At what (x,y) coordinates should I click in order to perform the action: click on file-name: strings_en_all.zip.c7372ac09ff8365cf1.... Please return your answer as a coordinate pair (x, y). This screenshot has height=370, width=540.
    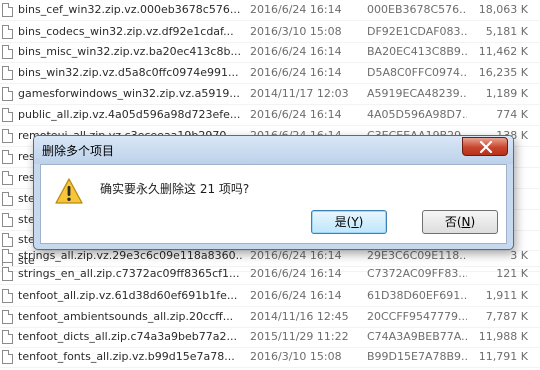
    Looking at the image, I should click on (129, 273).